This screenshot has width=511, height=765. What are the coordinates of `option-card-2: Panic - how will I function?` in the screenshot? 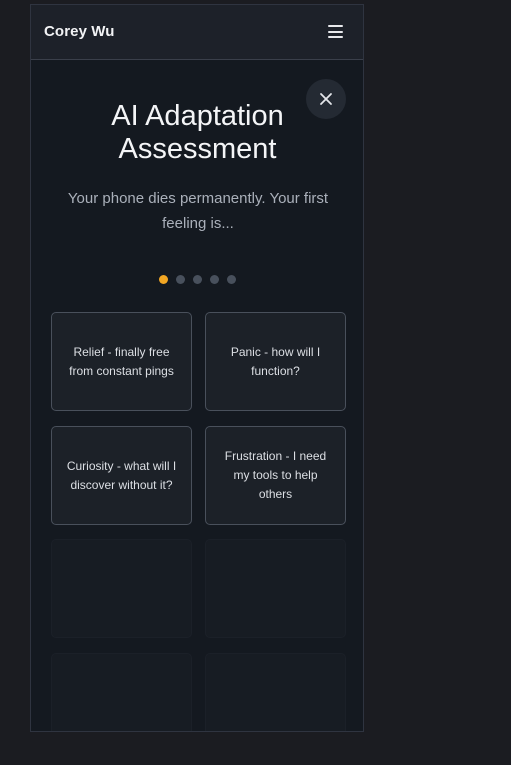 It's located at (275, 361).